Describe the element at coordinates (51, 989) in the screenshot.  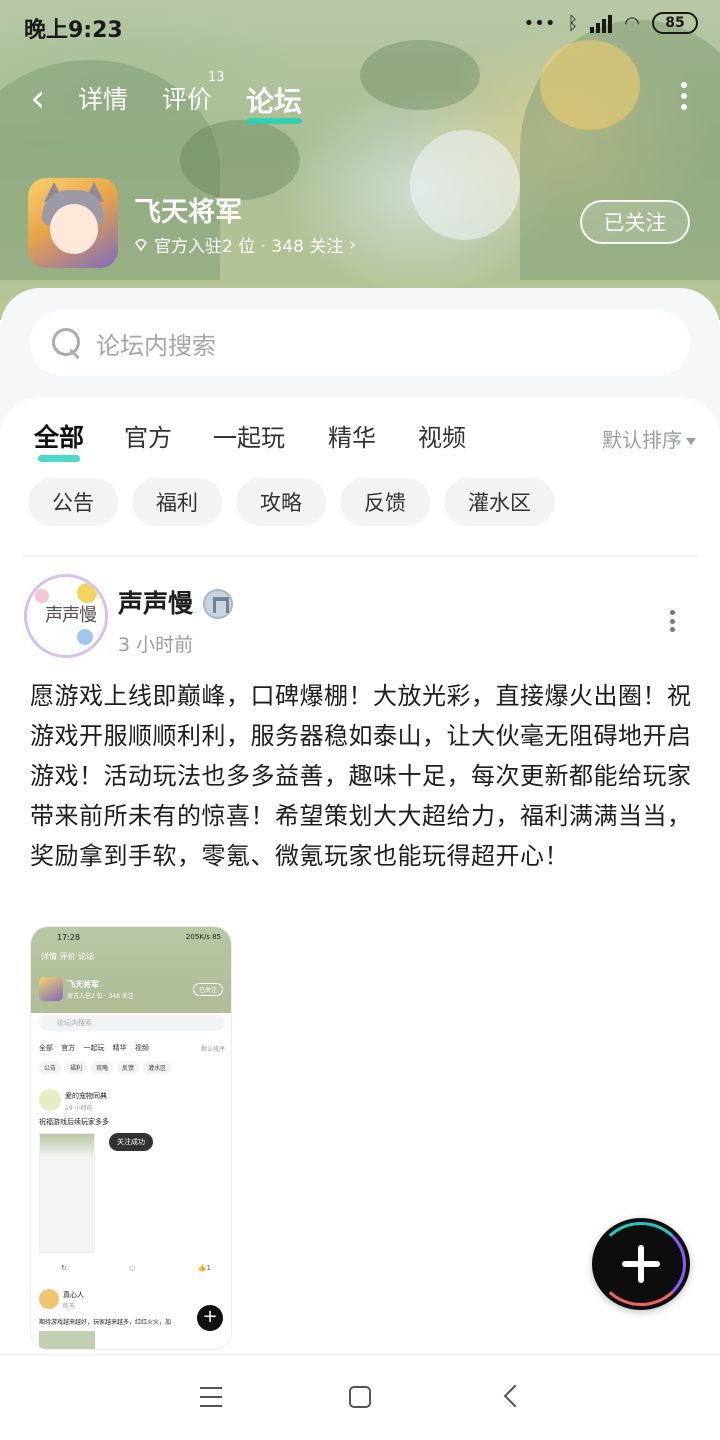
I see `shot-game-icon` at that location.